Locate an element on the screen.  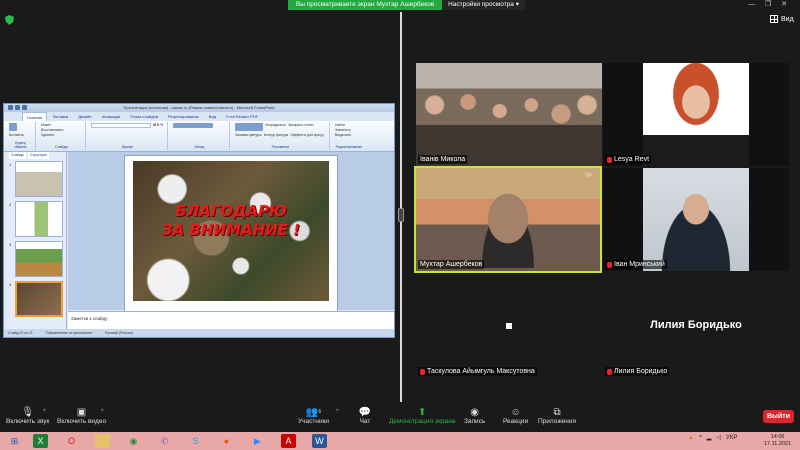
divider-handle is located at coordinates (401, 215).